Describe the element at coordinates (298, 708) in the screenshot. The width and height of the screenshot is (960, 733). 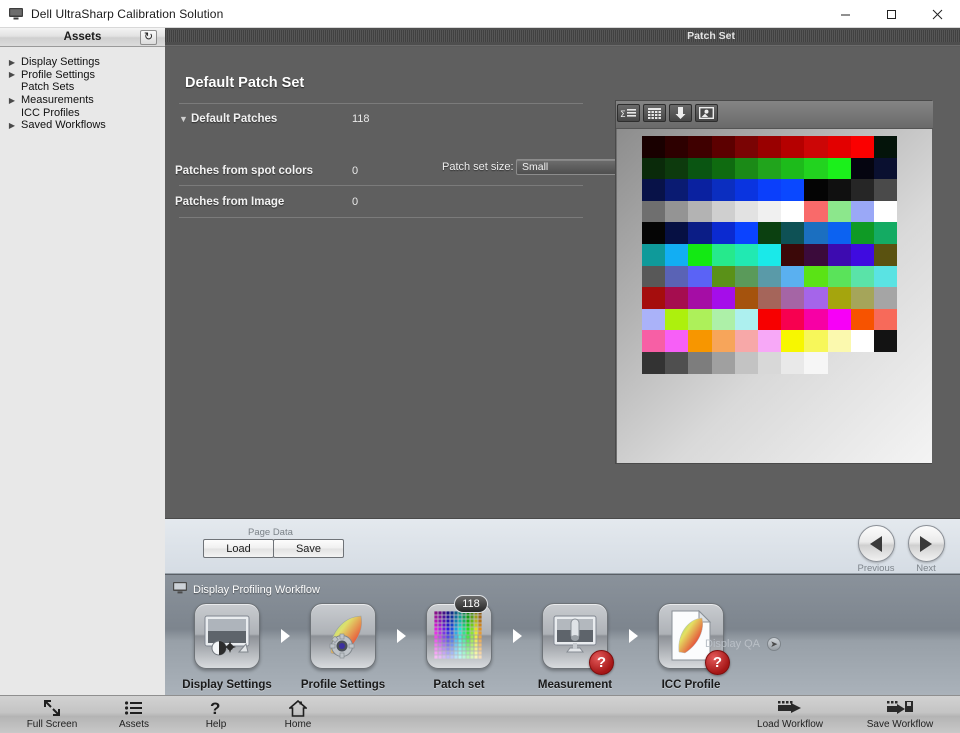
I see `home-icon` at that location.